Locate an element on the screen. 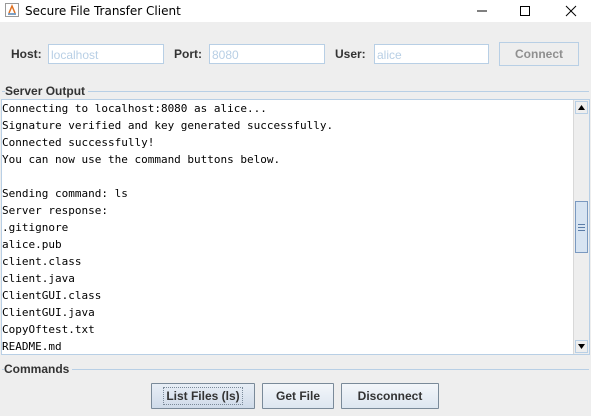 The width and height of the screenshot is (591, 416). server-output-divider is located at coordinates (295, 91).